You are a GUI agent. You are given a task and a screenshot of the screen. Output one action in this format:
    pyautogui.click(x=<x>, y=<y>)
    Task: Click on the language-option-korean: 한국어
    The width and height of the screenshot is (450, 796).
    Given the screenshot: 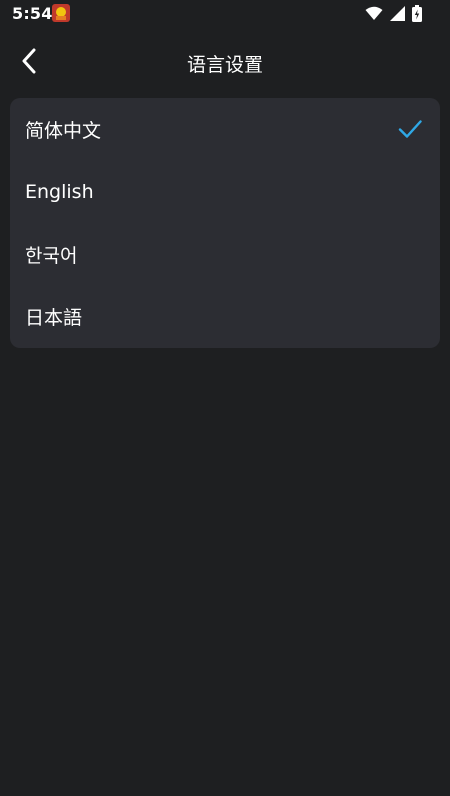 What is the action you would take?
    pyautogui.click(x=225, y=254)
    